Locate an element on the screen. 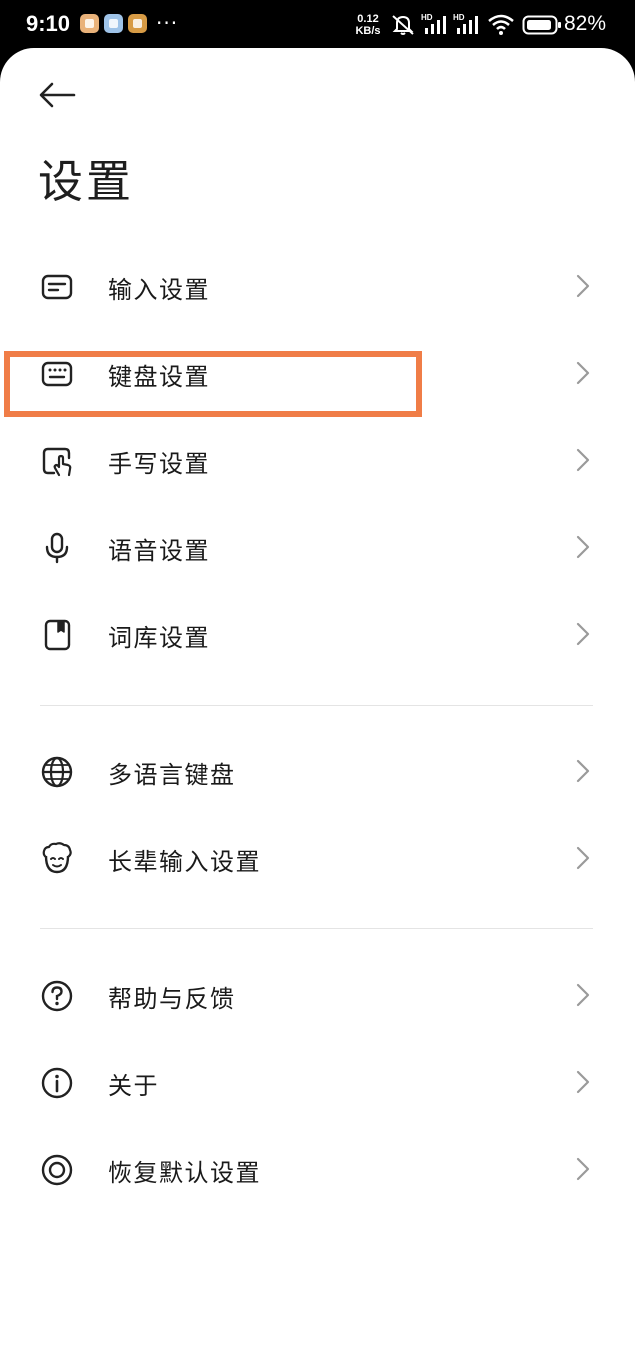  notification-icons: ··· is located at coordinates (129, 23).